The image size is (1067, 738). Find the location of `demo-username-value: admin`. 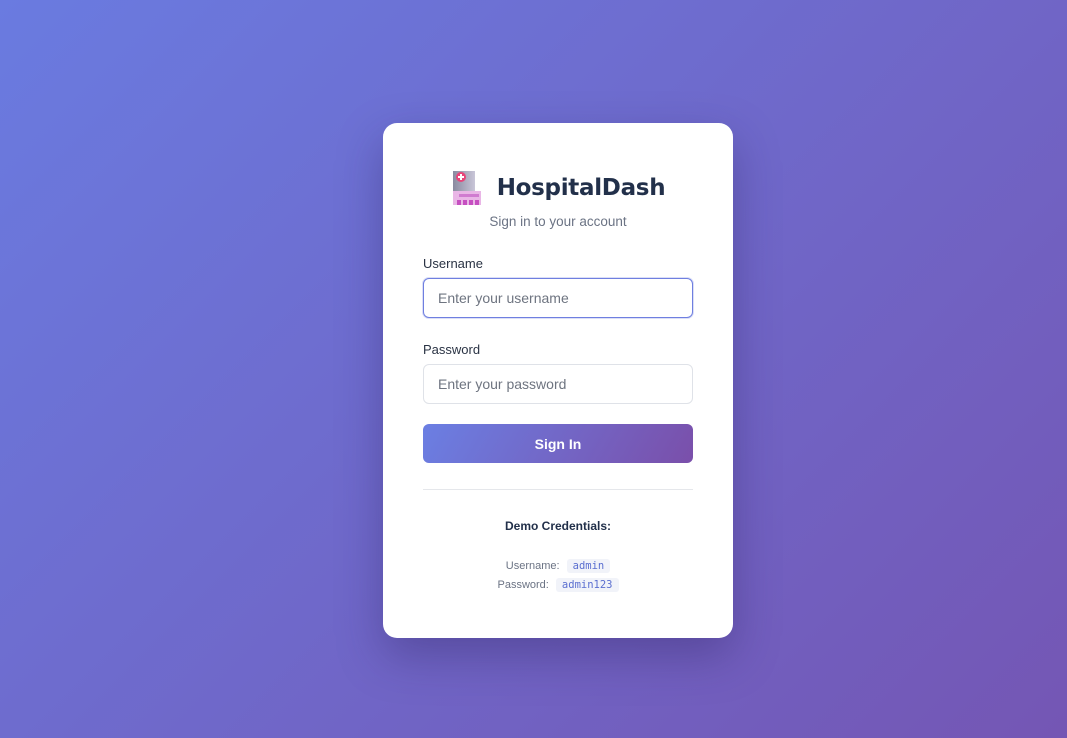

demo-username-value: admin is located at coordinates (588, 566).